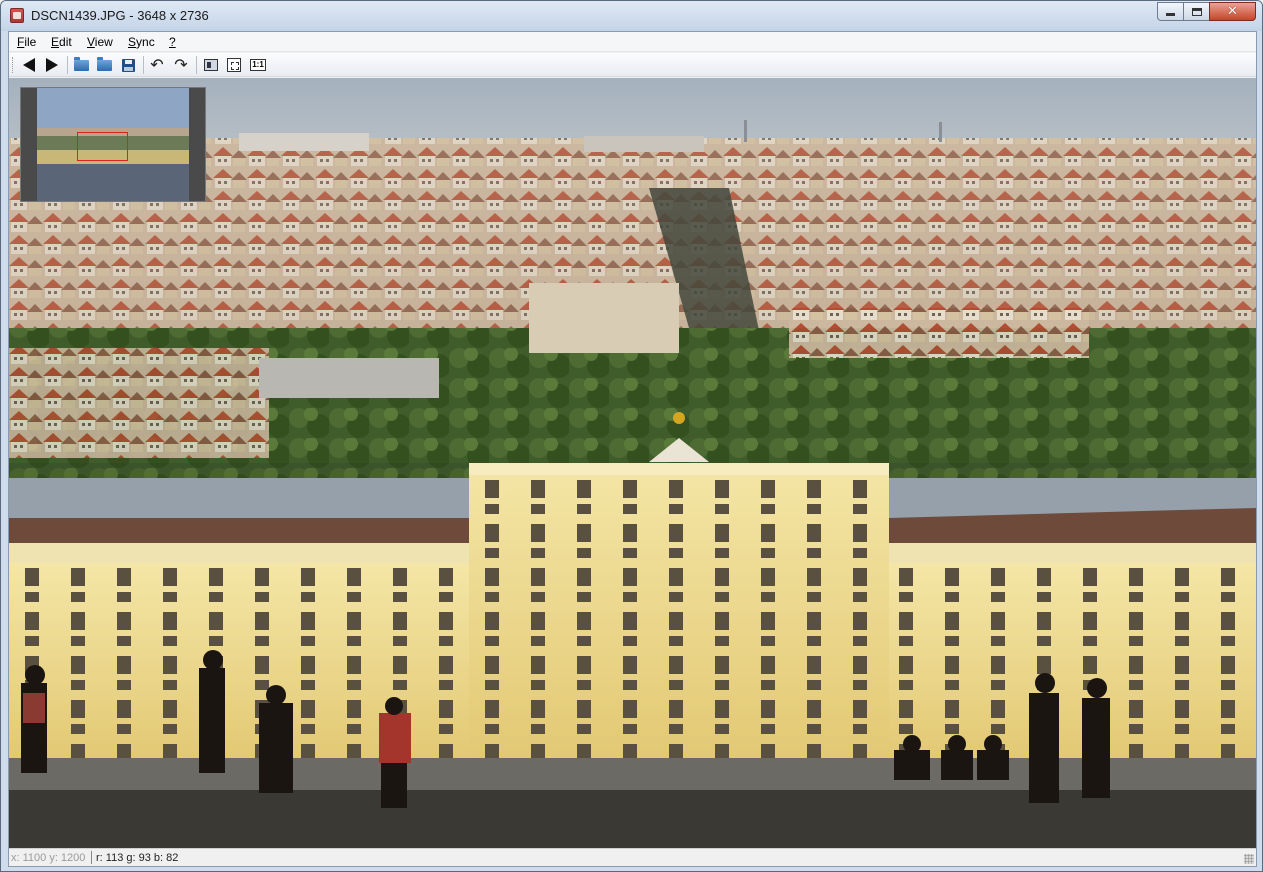  Describe the element at coordinates (632, 65) in the screenshot. I see `toolbar: ↶ ↷ 1:1` at that location.